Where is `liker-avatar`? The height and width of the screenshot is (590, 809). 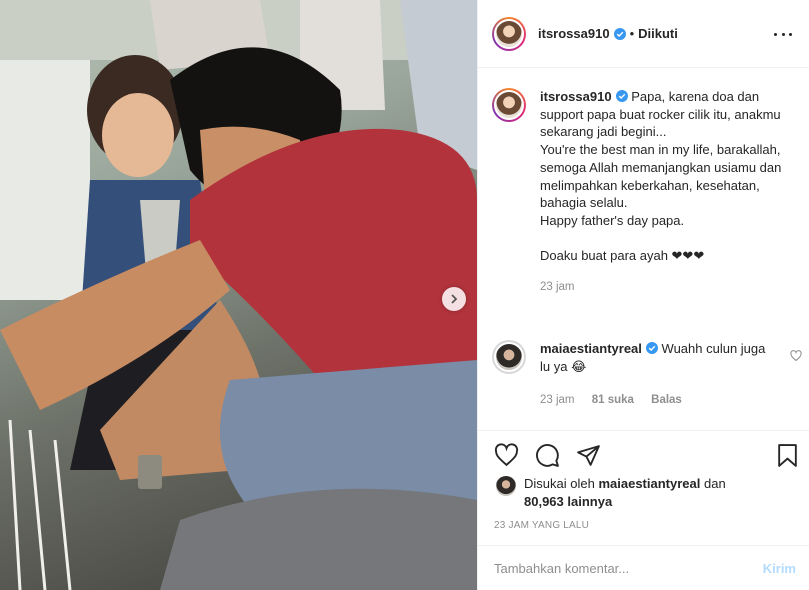
liker-avatar is located at coordinates (506, 486).